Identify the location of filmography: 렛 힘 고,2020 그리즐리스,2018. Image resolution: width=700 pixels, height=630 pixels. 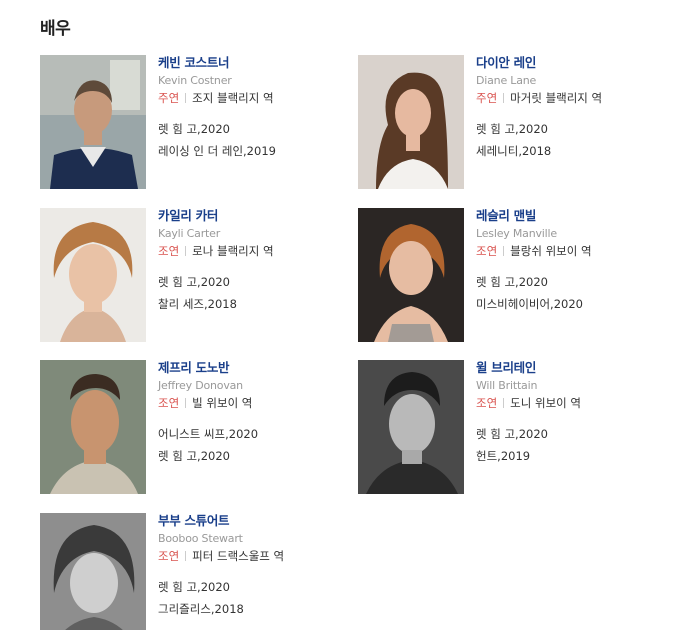
(258, 598).